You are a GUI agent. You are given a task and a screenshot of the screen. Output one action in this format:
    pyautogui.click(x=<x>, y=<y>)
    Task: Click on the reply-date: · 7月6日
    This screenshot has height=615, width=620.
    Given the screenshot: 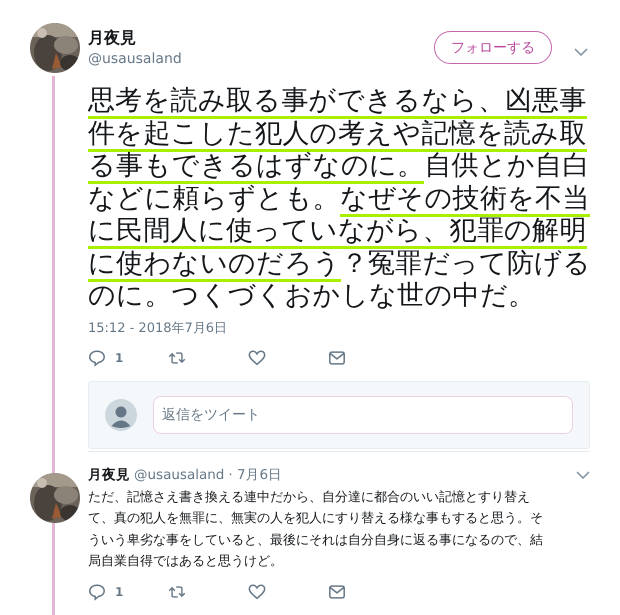 What is the action you would take?
    pyautogui.click(x=255, y=475)
    